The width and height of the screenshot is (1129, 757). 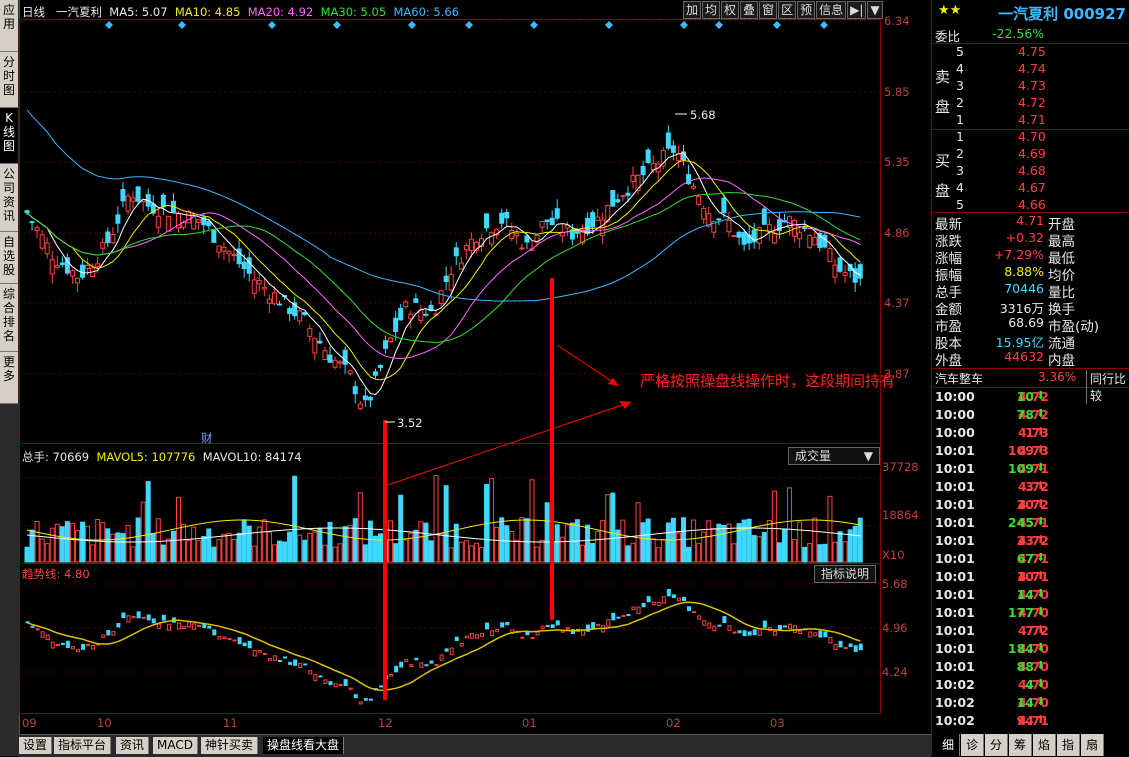 What do you see at coordinates (1068, 745) in the screenshot?
I see `quote-tab: 指` at bounding box center [1068, 745].